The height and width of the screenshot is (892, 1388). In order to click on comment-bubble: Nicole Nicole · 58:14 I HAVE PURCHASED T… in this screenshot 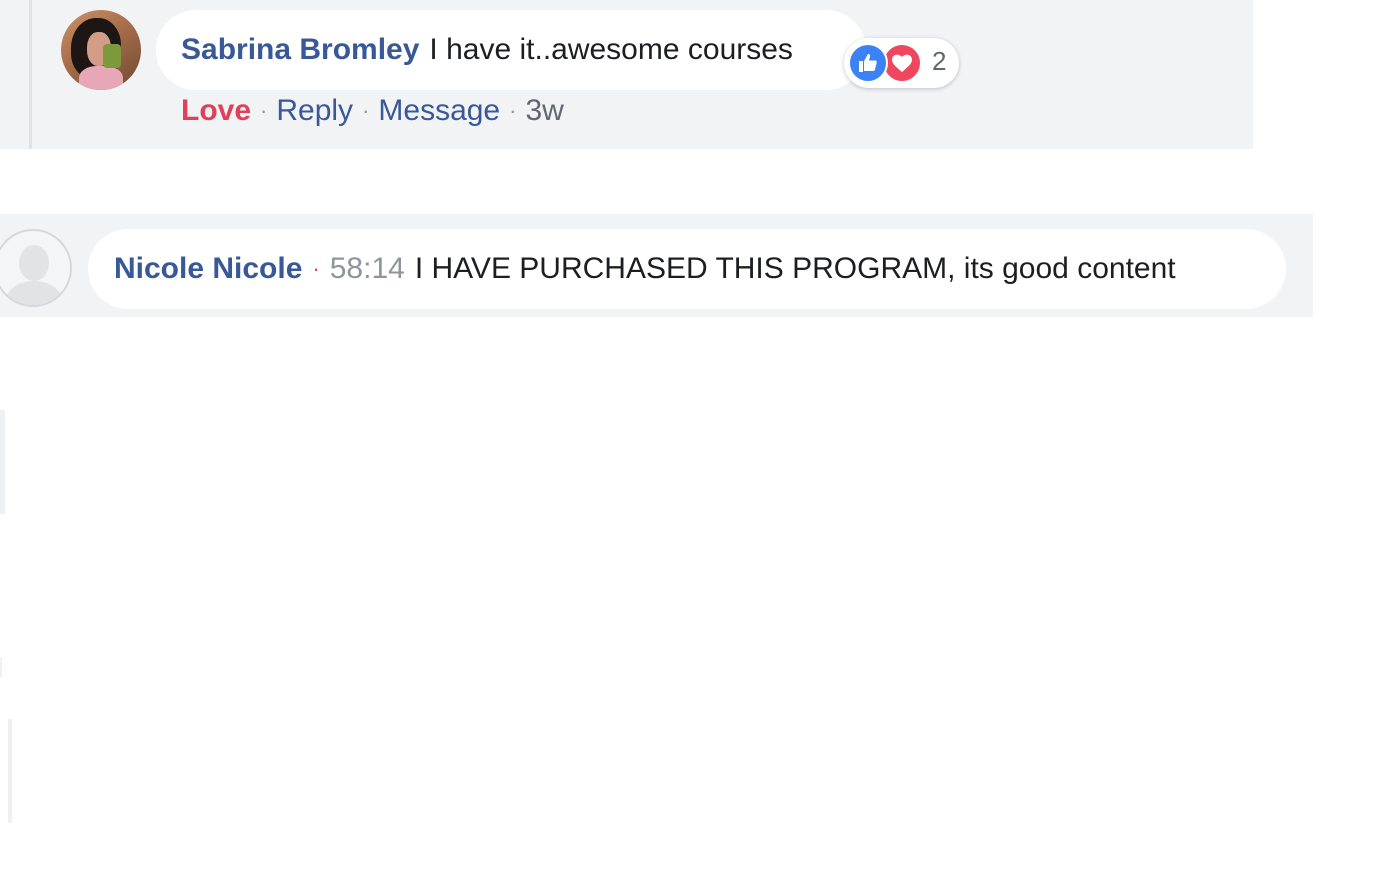, I will do `click(687, 269)`.